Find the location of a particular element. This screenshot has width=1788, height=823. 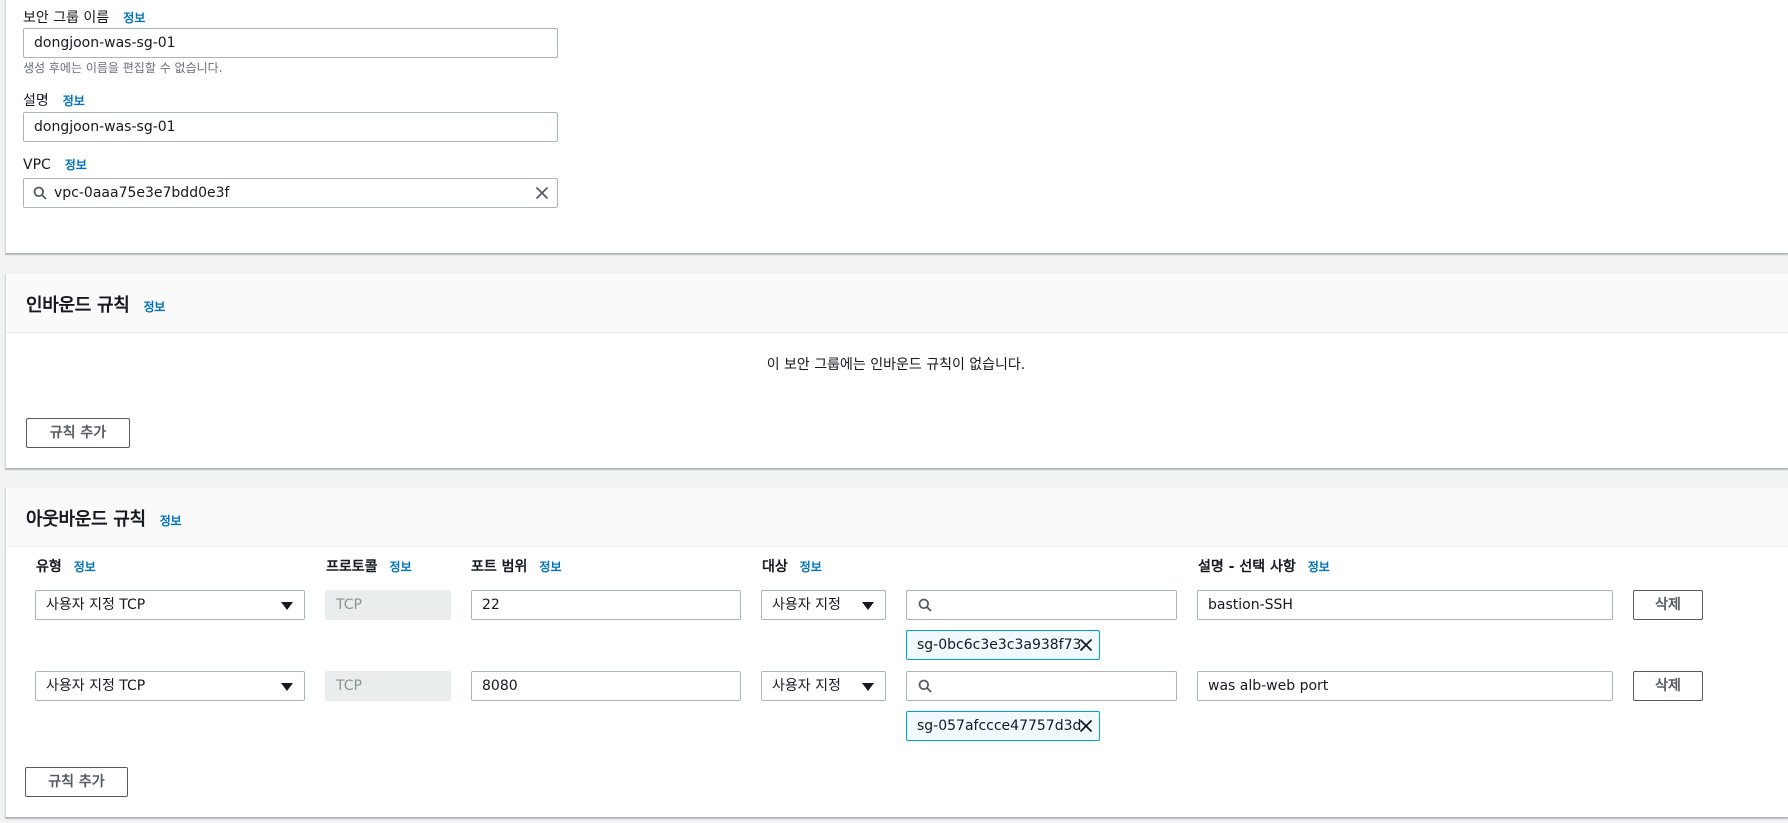

outbound-rules-title: 아웃바운드 규칙 정보 is located at coordinates (104, 519).